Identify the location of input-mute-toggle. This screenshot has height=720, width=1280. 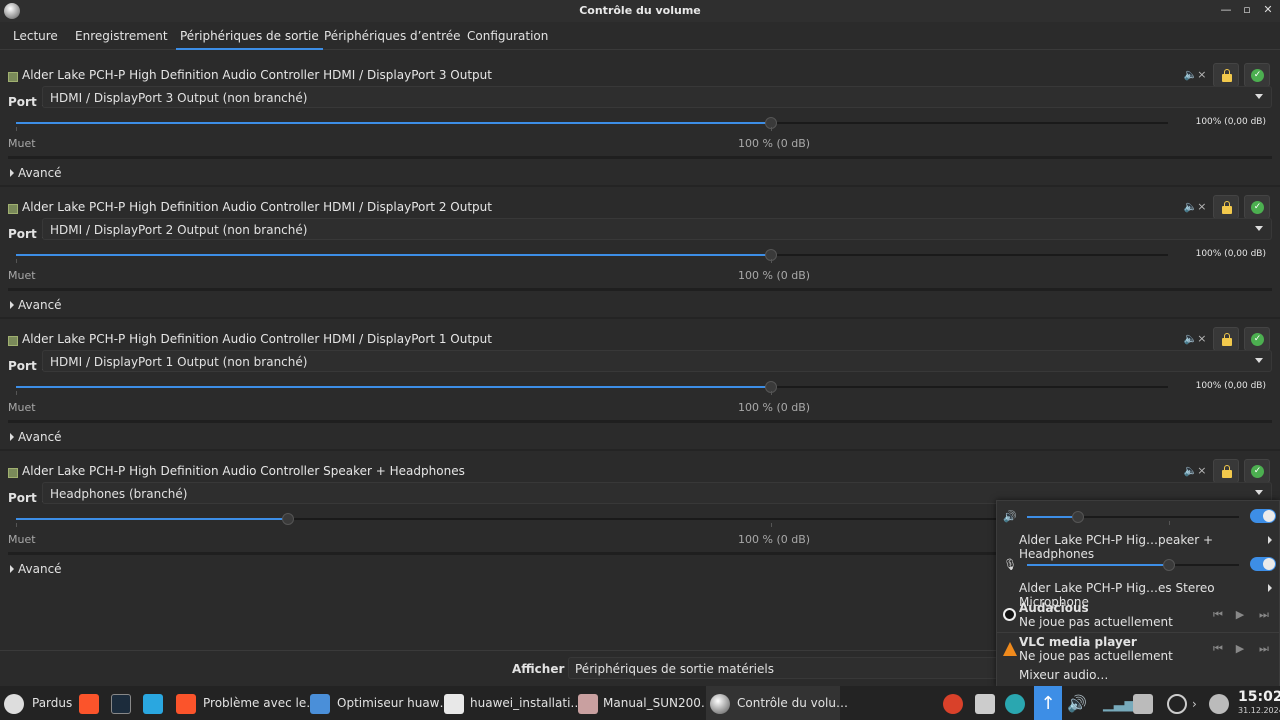
(1263, 564).